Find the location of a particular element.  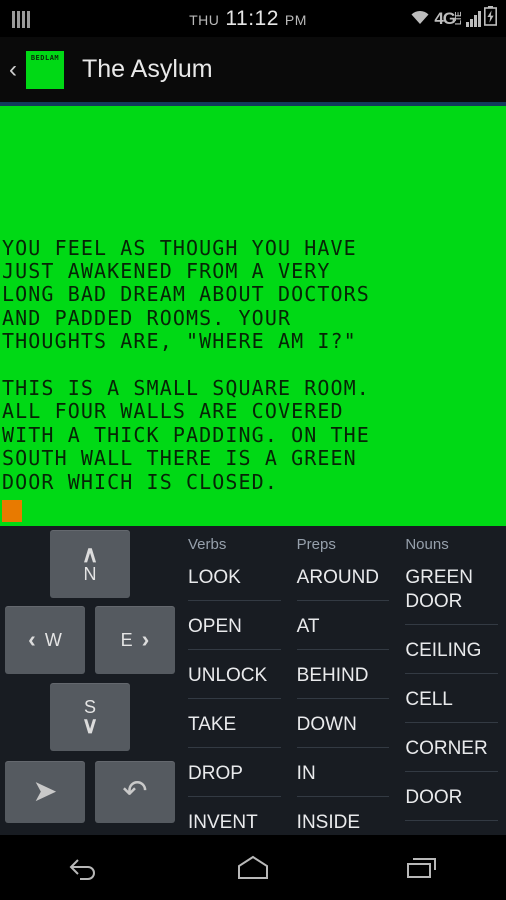

network-type-icon: 4G LTE is located at coordinates (448, 18).